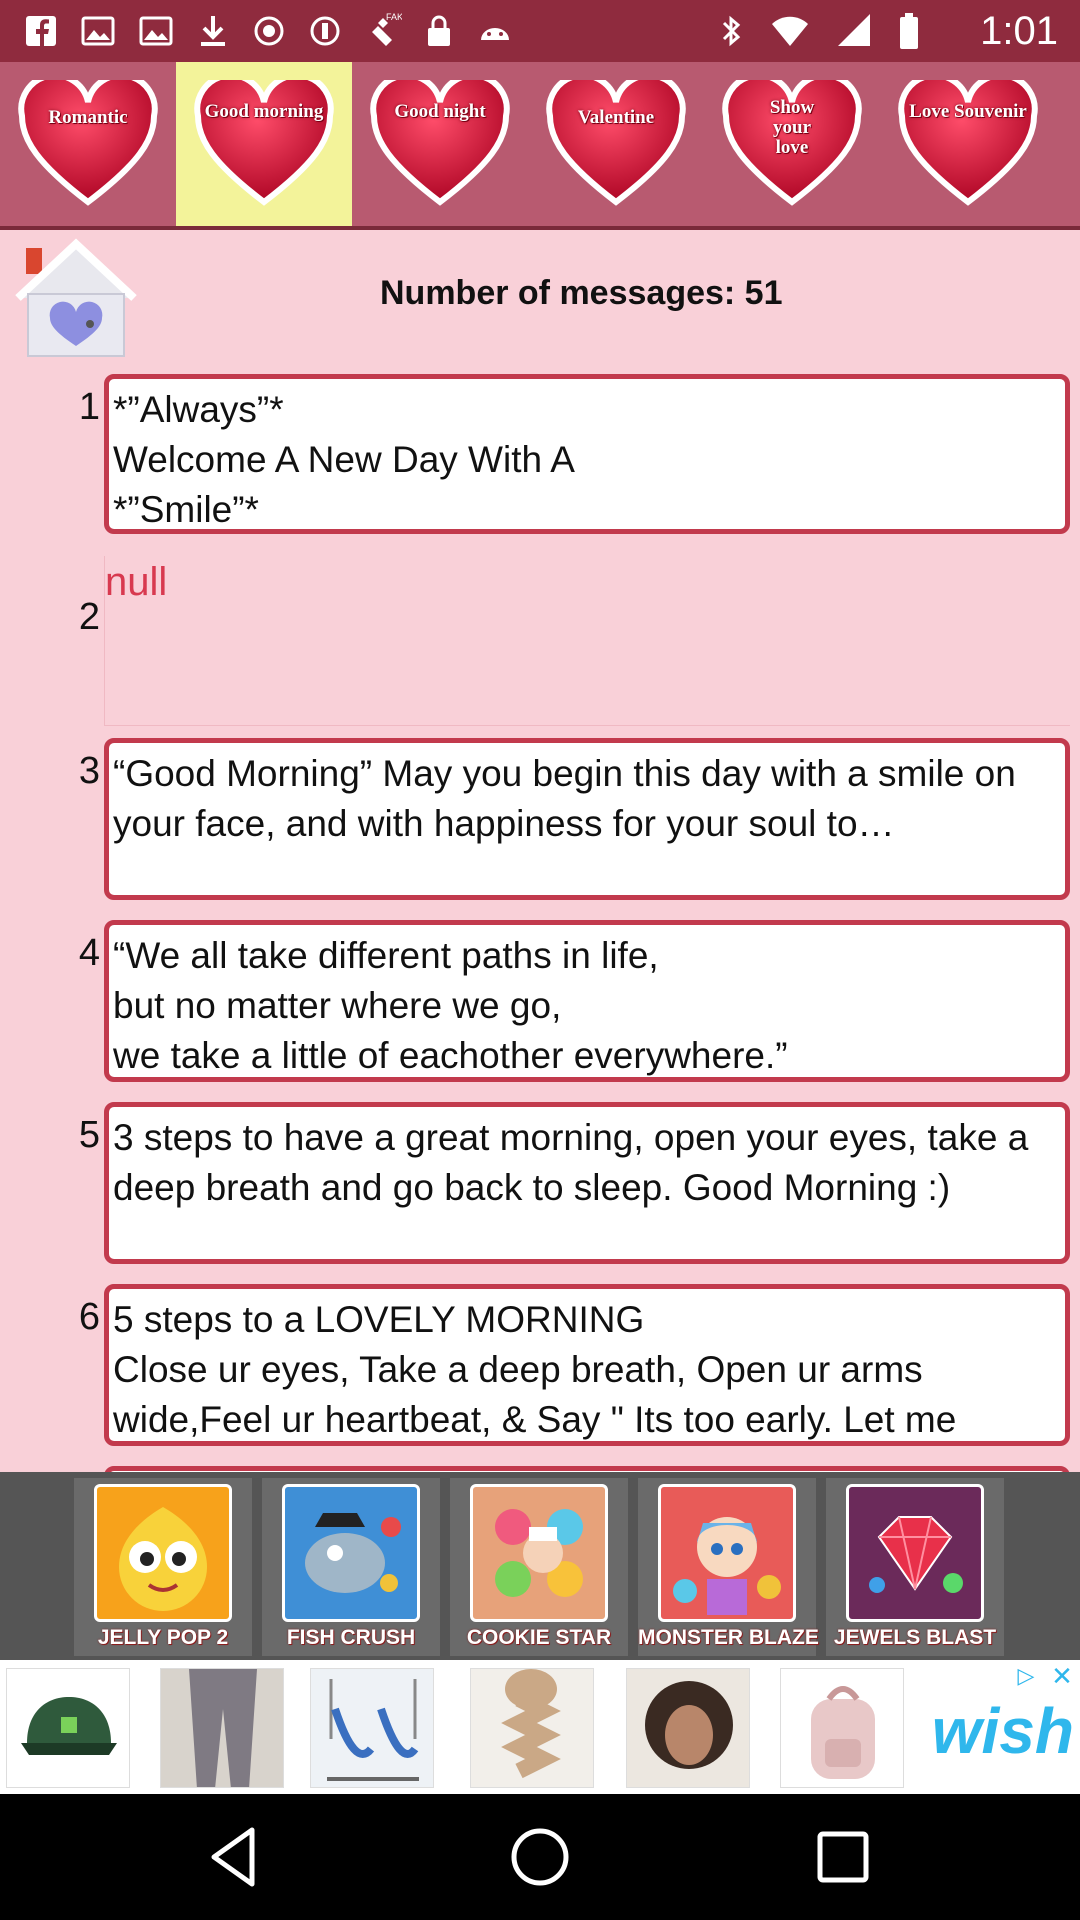 The width and height of the screenshot is (1080, 1920). Describe the element at coordinates (264, 111) in the screenshot. I see `tab-label: Good morning` at that location.